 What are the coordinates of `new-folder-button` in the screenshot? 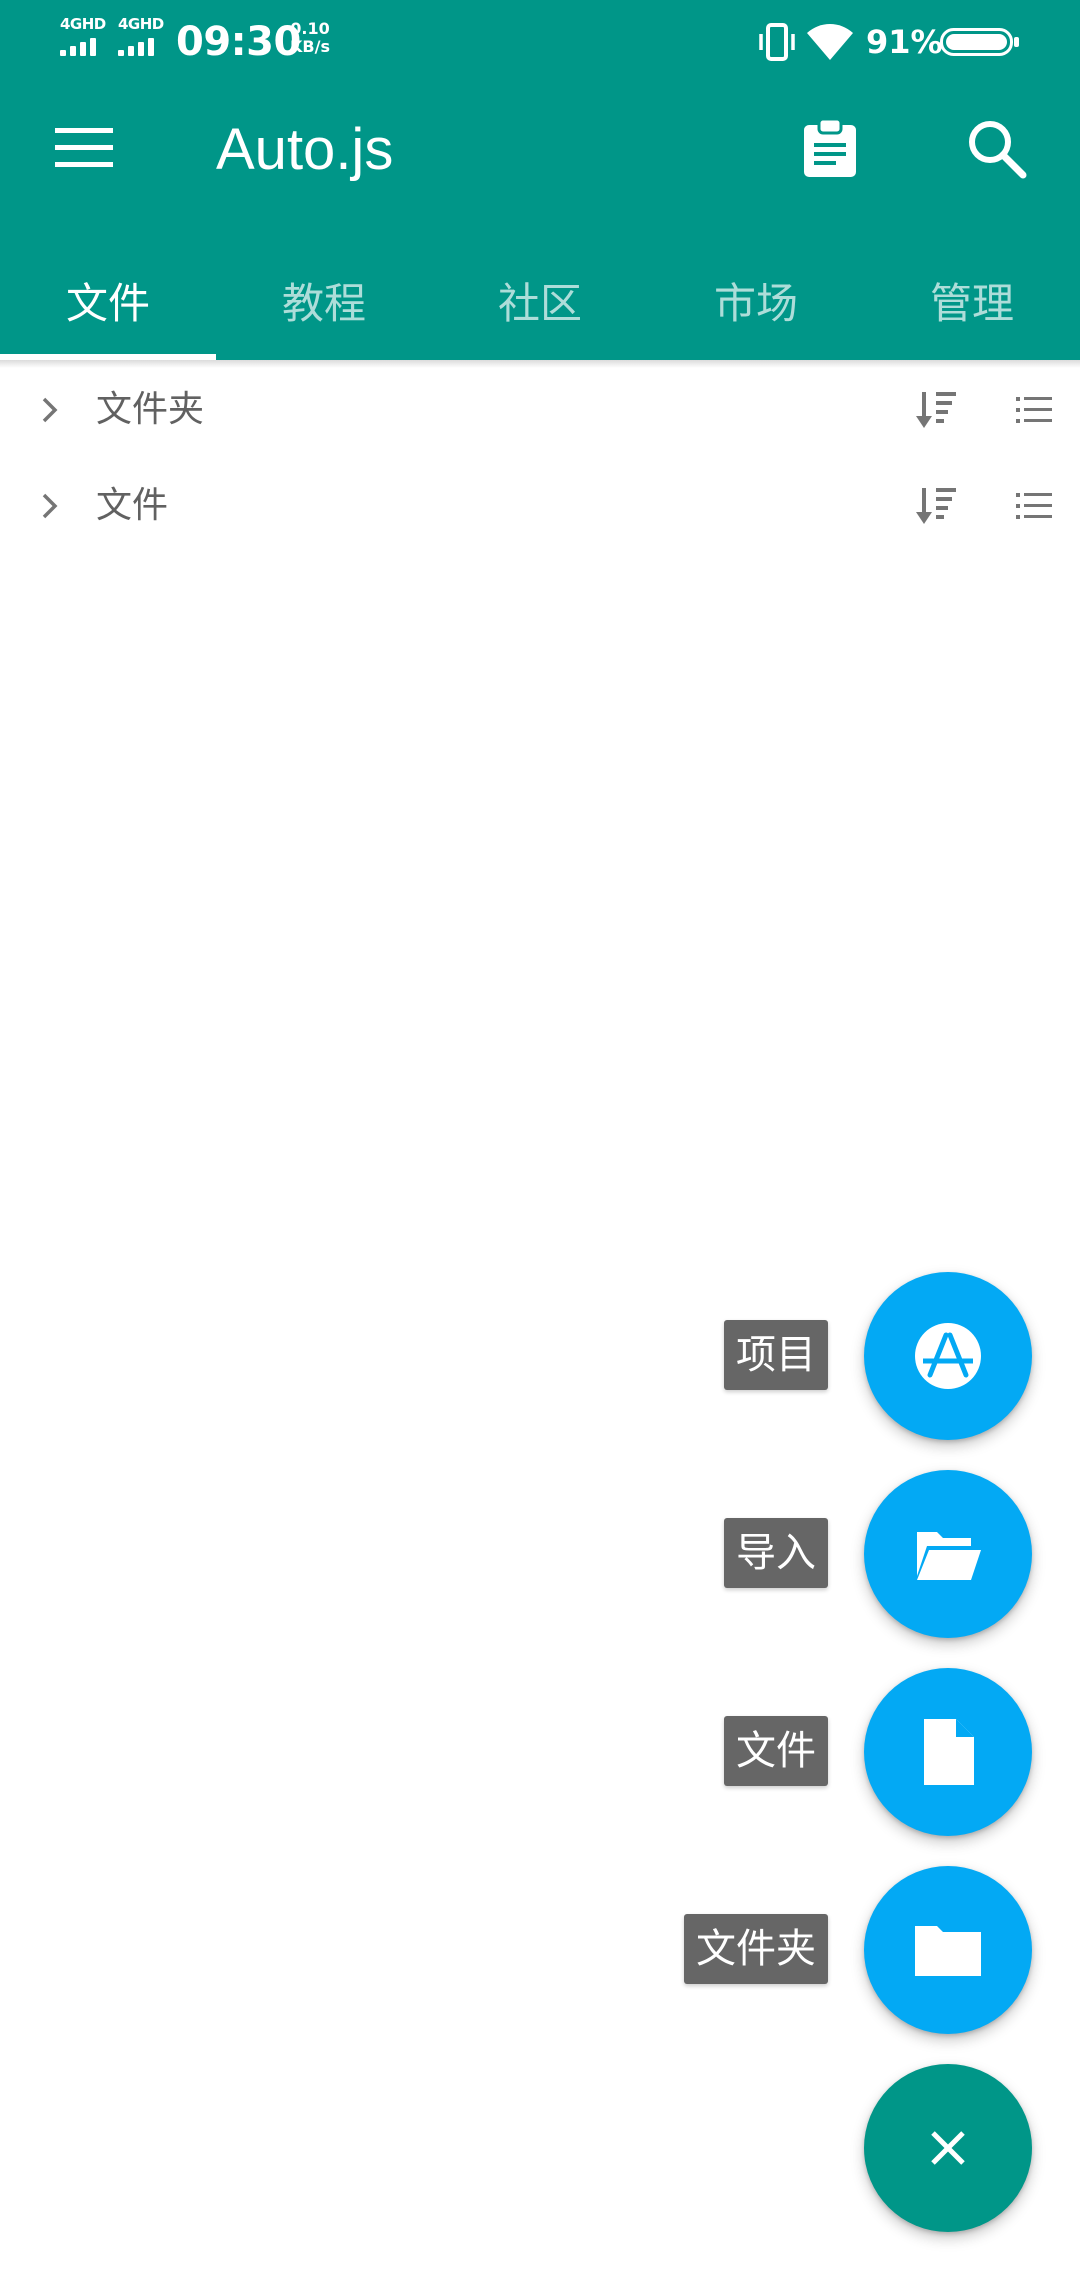 It's located at (948, 1950).